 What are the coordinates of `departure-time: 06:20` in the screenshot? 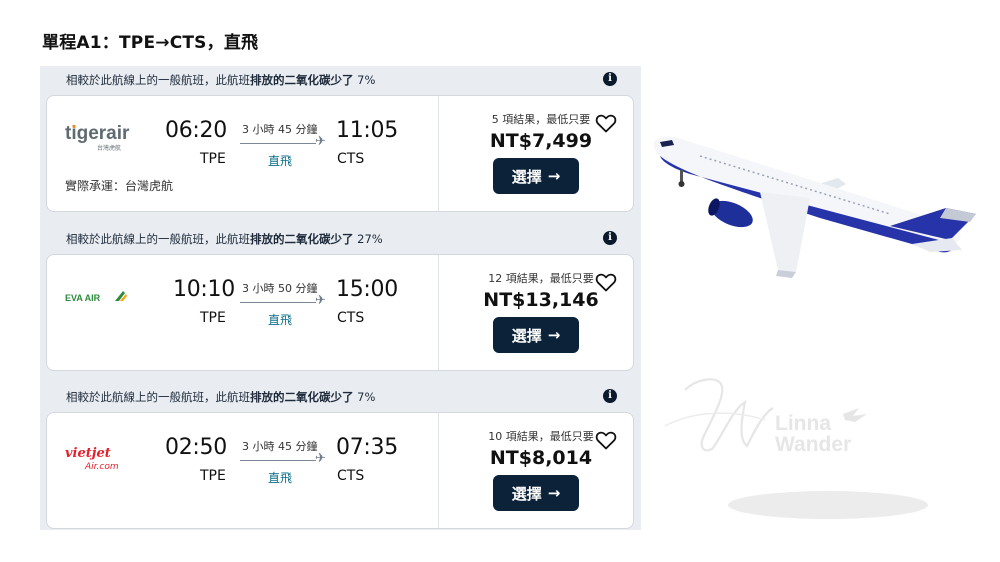 It's located at (196, 130).